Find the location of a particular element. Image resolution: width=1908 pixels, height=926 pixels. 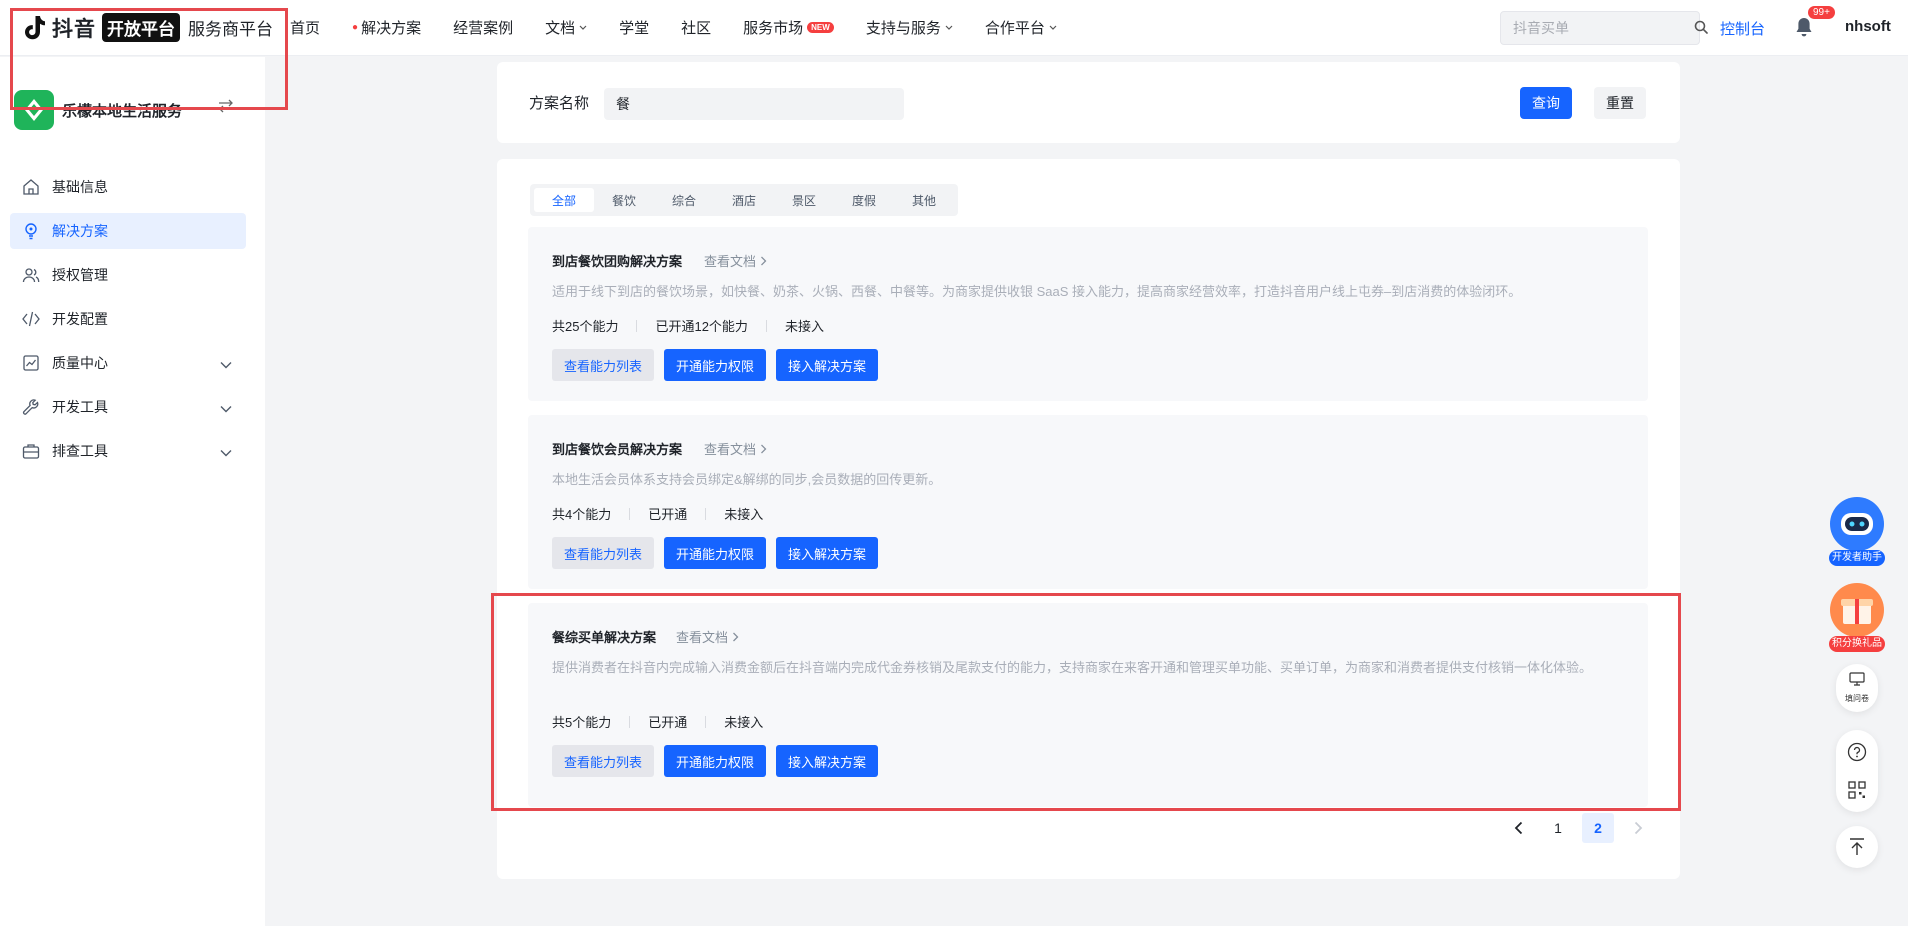

stat-value: 已开通12个能力 is located at coordinates (701, 326).